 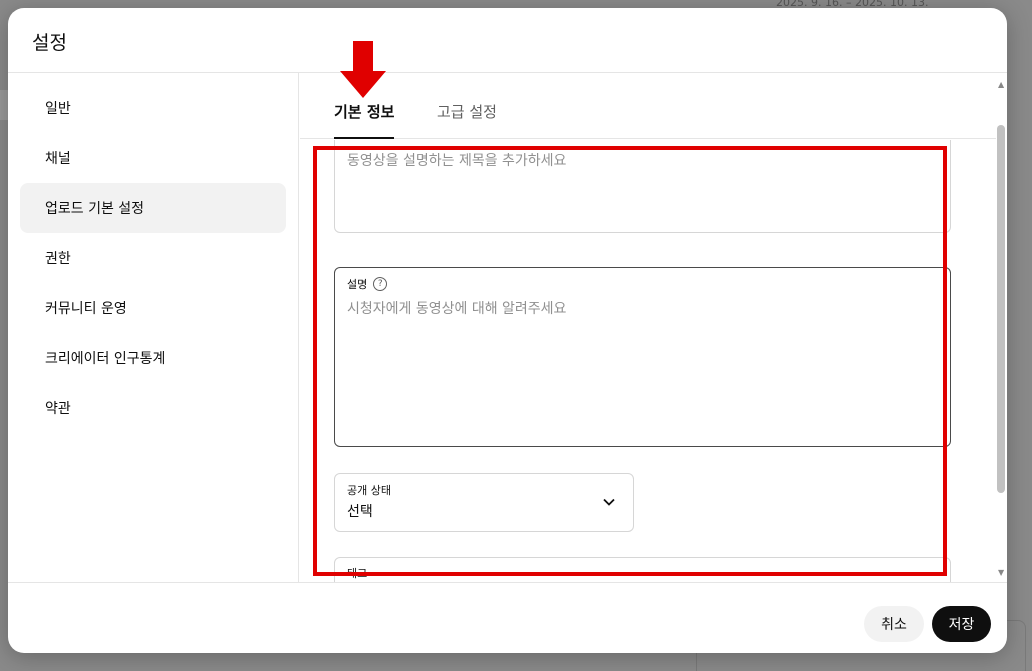 What do you see at coordinates (642, 569) in the screenshot?
I see `tags-field: 태그` at bounding box center [642, 569].